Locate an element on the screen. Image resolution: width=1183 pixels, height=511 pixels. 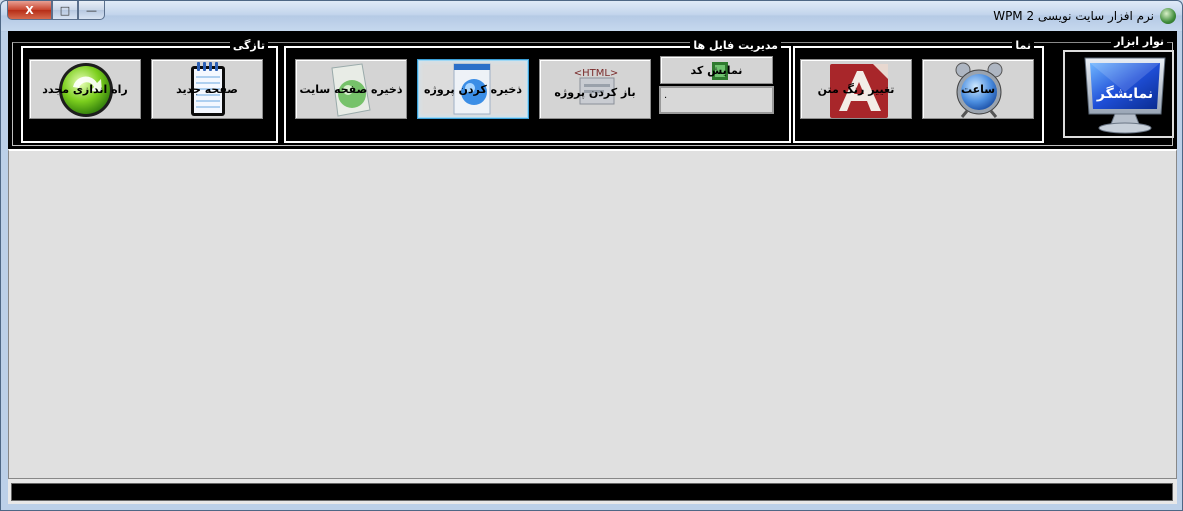
window-controls: X □ — is located at coordinates (56, 10).